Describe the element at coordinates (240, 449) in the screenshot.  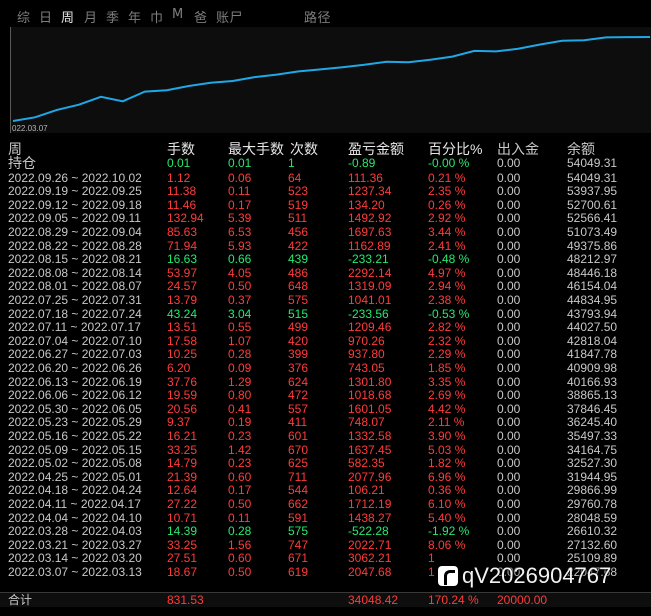
I see `row-max-hands: 1.42` at that location.